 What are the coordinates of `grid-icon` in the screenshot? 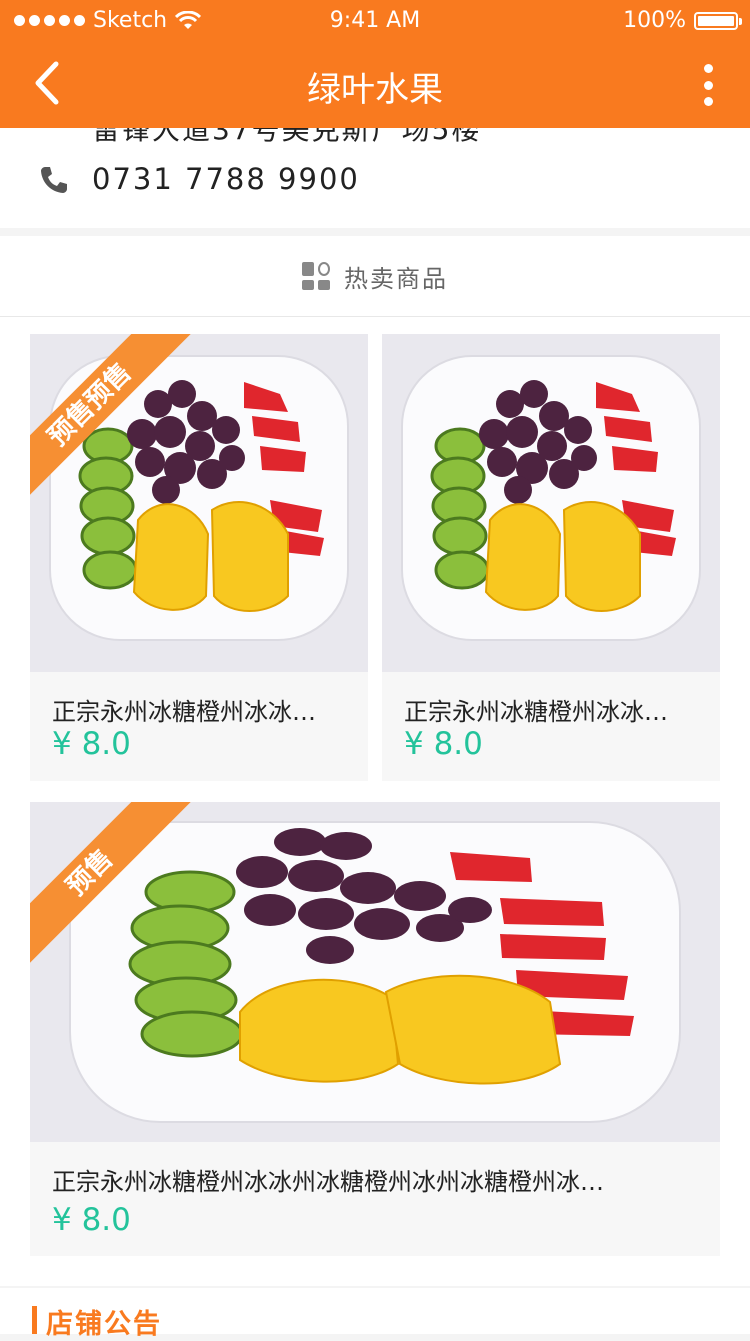 It's located at (316, 276).